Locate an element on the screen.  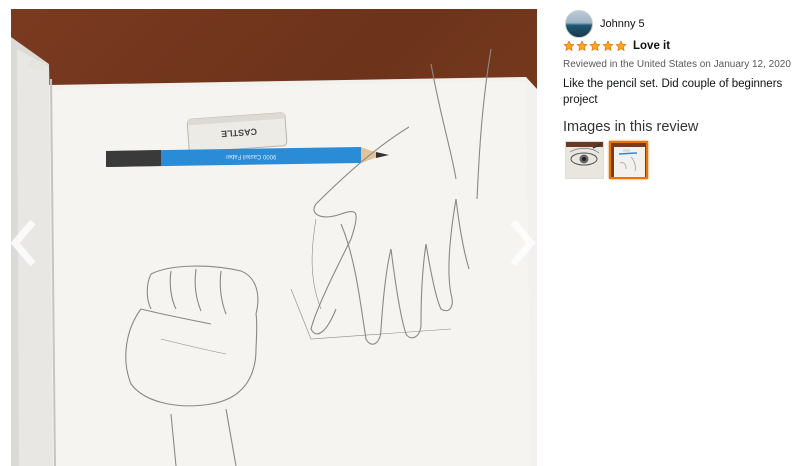
next-image-button is located at coordinates (522, 243).